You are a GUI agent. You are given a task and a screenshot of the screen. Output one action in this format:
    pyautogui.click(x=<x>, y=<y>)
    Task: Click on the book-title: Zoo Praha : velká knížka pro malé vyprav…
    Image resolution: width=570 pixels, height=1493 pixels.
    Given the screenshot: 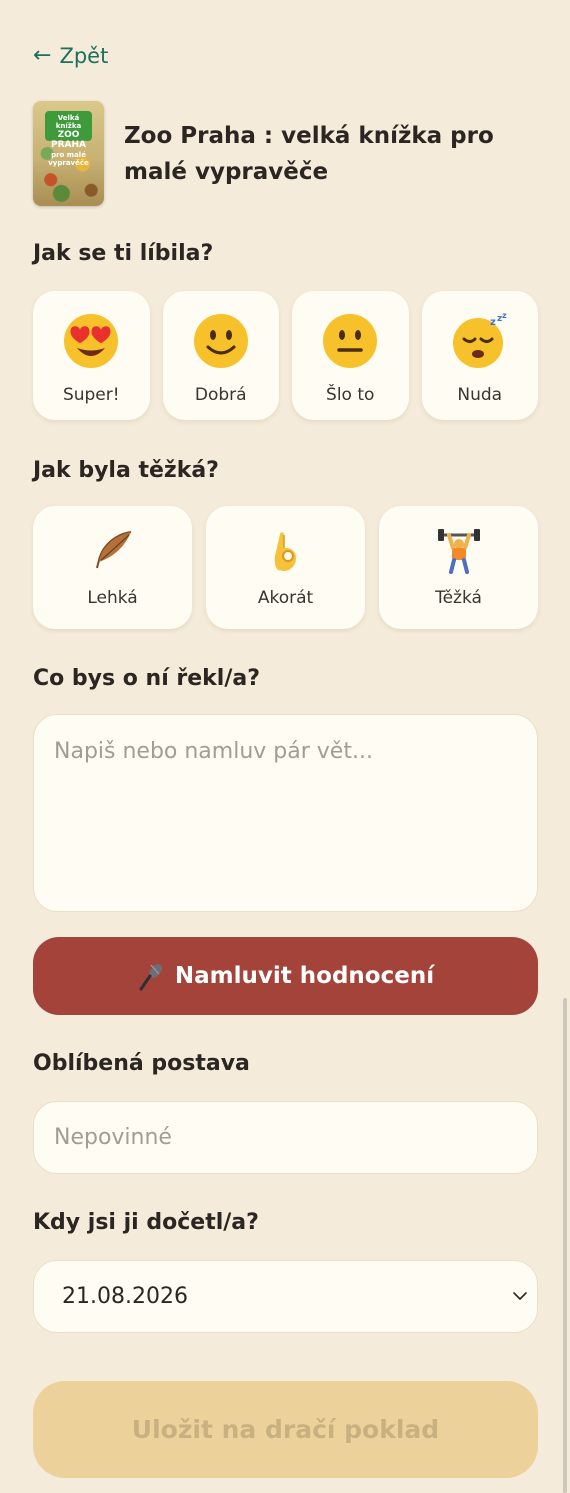 What is the action you would take?
    pyautogui.click(x=309, y=153)
    